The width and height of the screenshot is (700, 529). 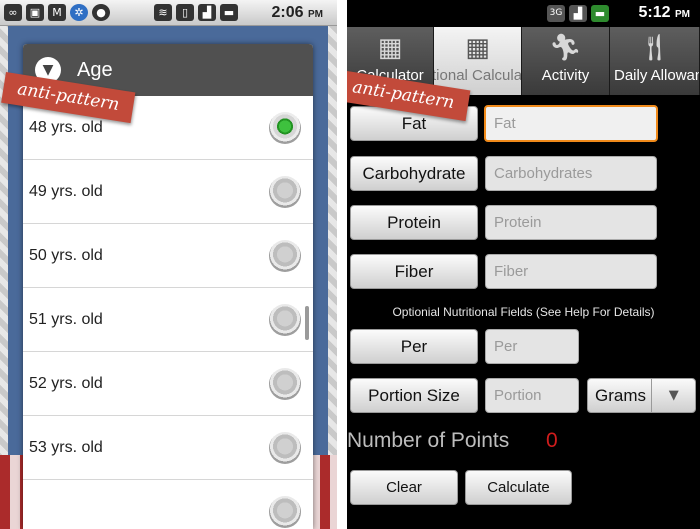 What do you see at coordinates (532, 346) in the screenshot?
I see `per-input: Per` at bounding box center [532, 346].